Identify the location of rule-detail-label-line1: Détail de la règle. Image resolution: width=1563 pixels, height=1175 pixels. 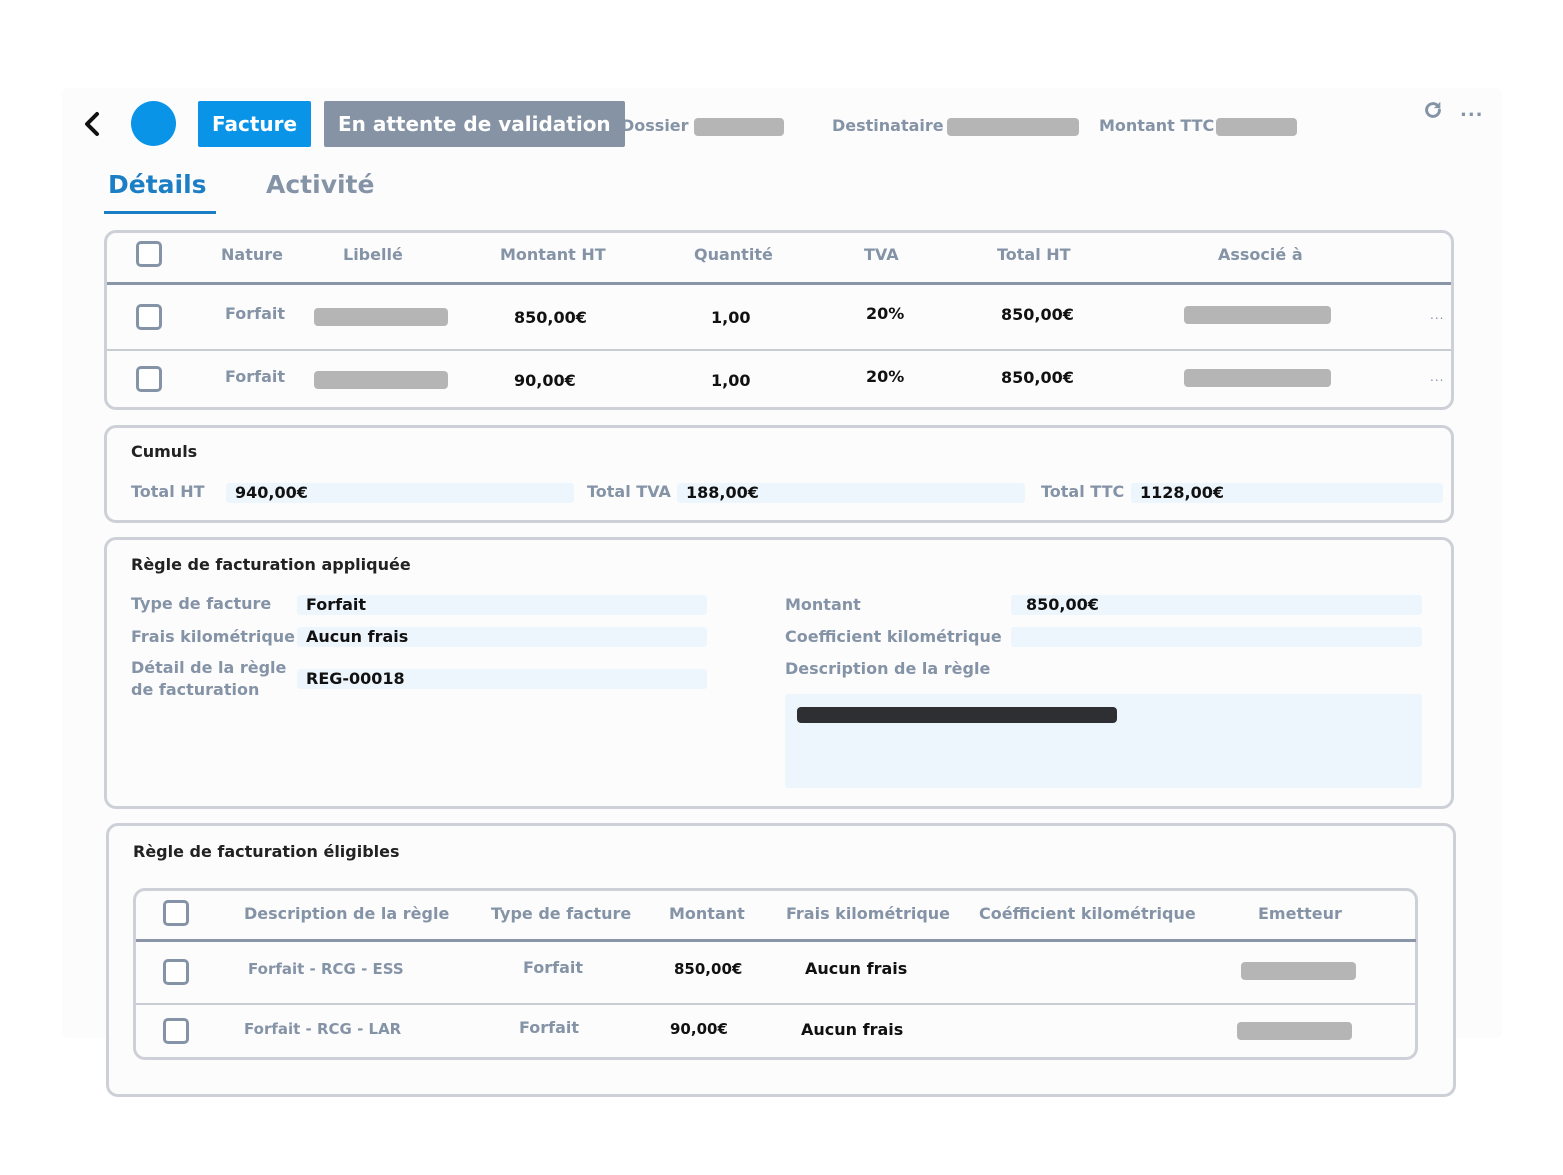
(209, 667).